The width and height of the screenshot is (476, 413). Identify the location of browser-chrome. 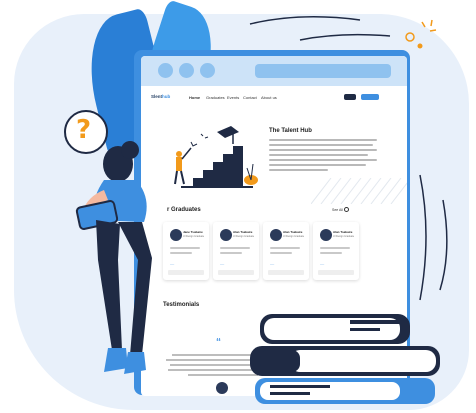
(274, 71).